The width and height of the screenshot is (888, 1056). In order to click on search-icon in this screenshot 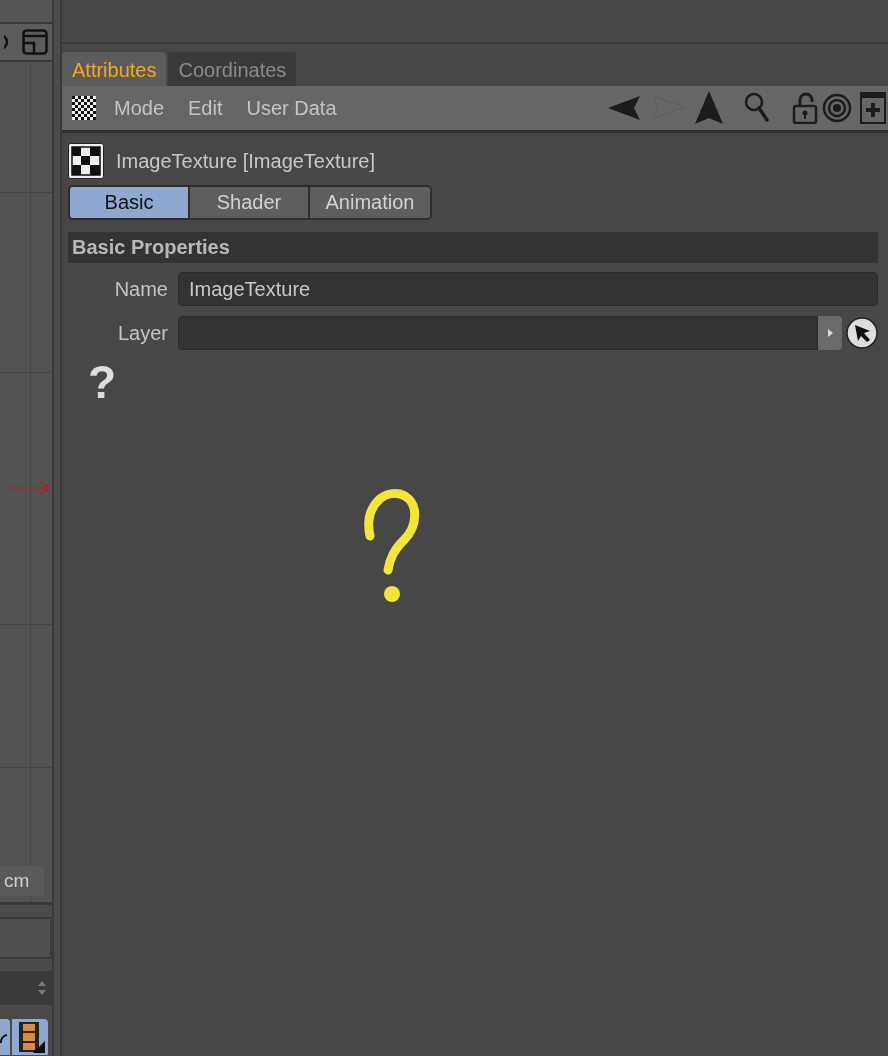, I will do `click(757, 108)`.